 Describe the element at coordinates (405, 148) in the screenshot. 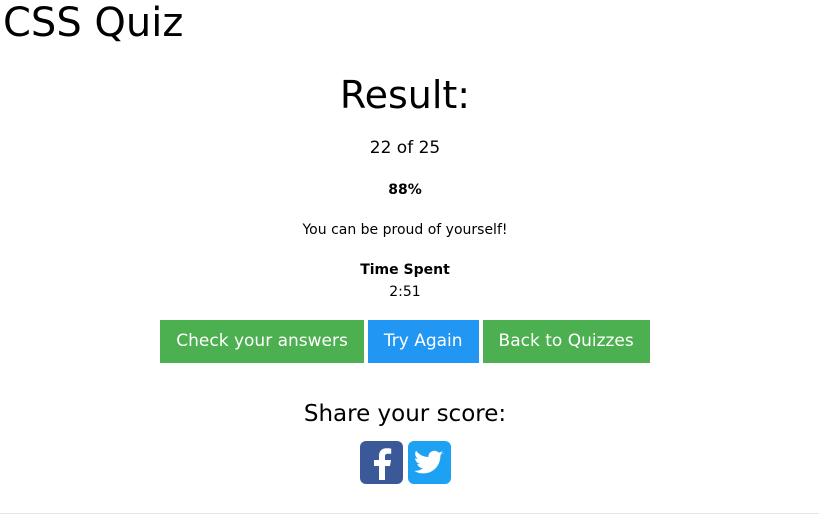

I see `score-text: 22 of 25` at that location.